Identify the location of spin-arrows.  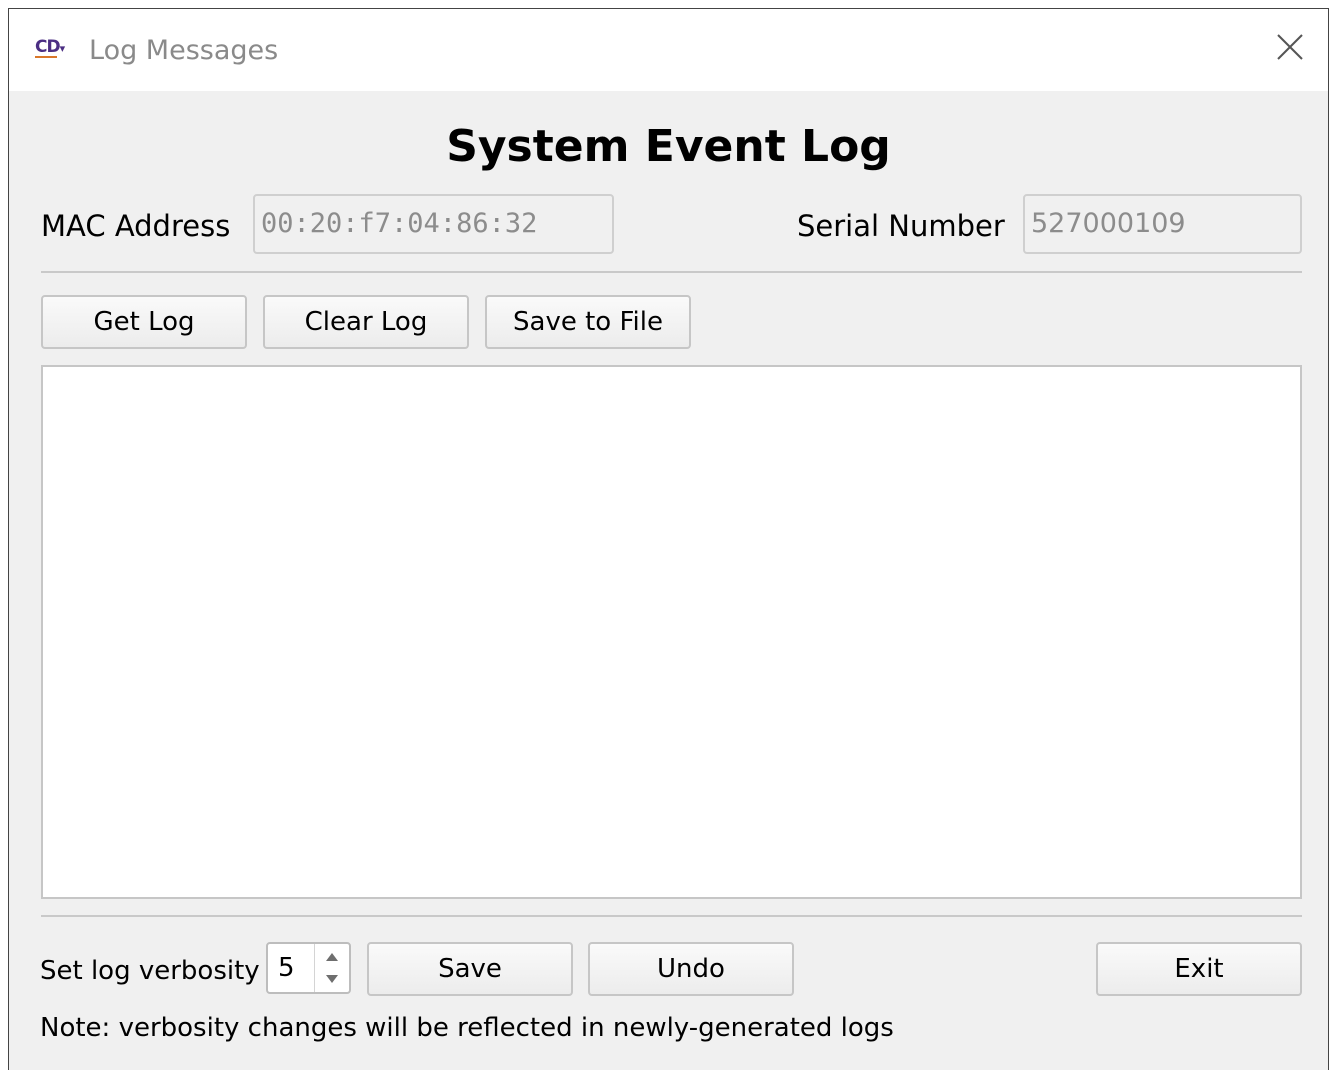
(331, 968).